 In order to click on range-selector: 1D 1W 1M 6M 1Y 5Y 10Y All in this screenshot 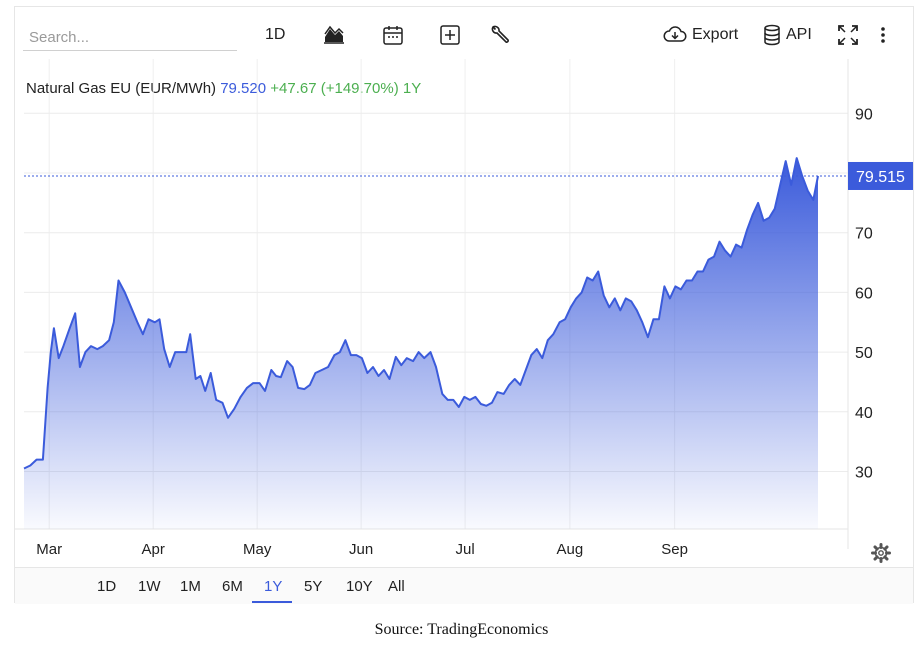, I will do `click(464, 585)`.